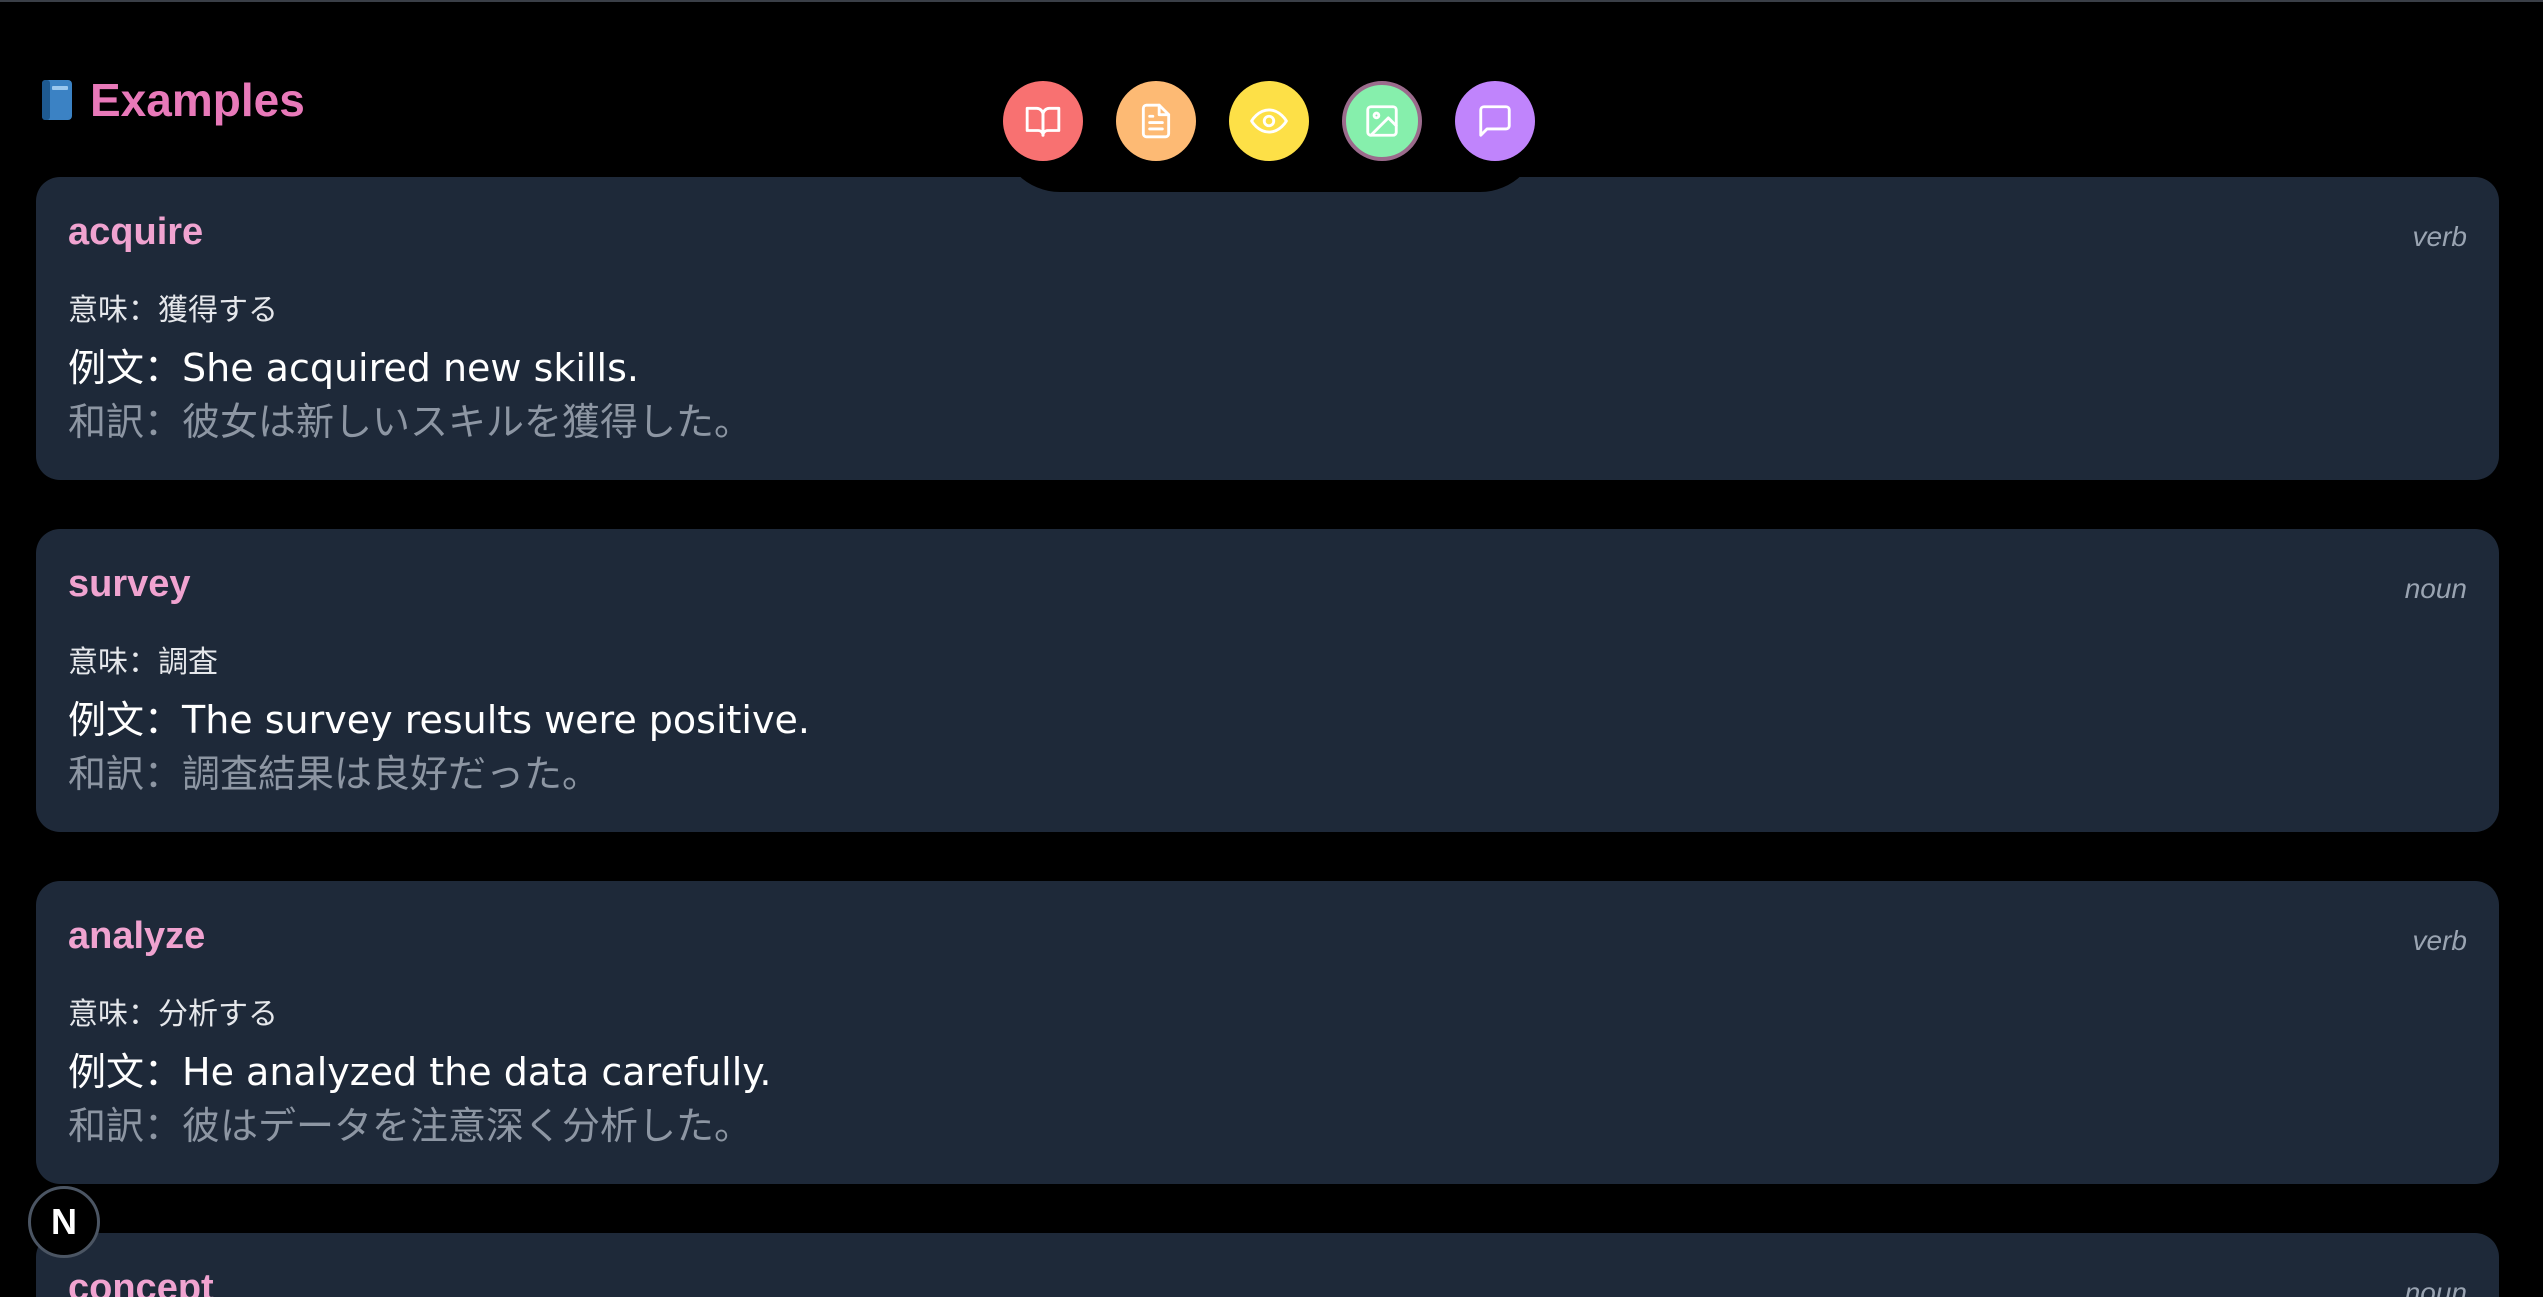  I want to click on card-meaning: 意味：獲得する, so click(173, 310).